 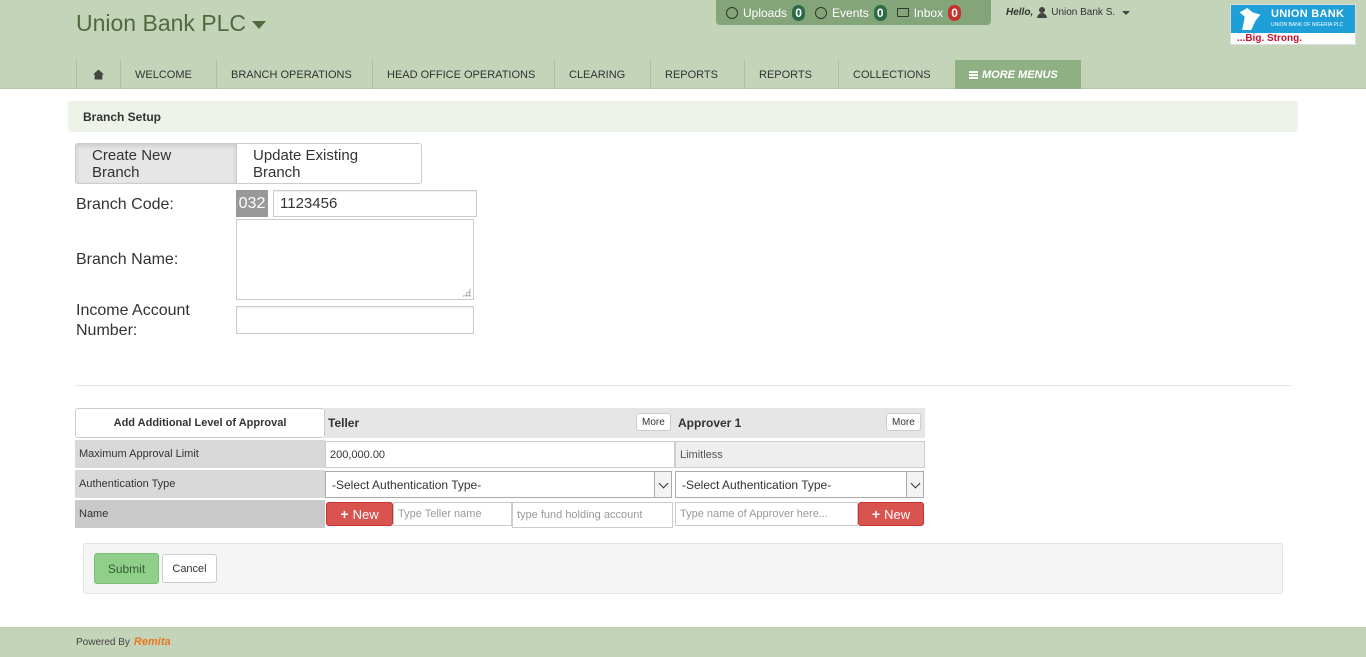 What do you see at coordinates (683, 385) in the screenshot?
I see `section-divider` at bounding box center [683, 385].